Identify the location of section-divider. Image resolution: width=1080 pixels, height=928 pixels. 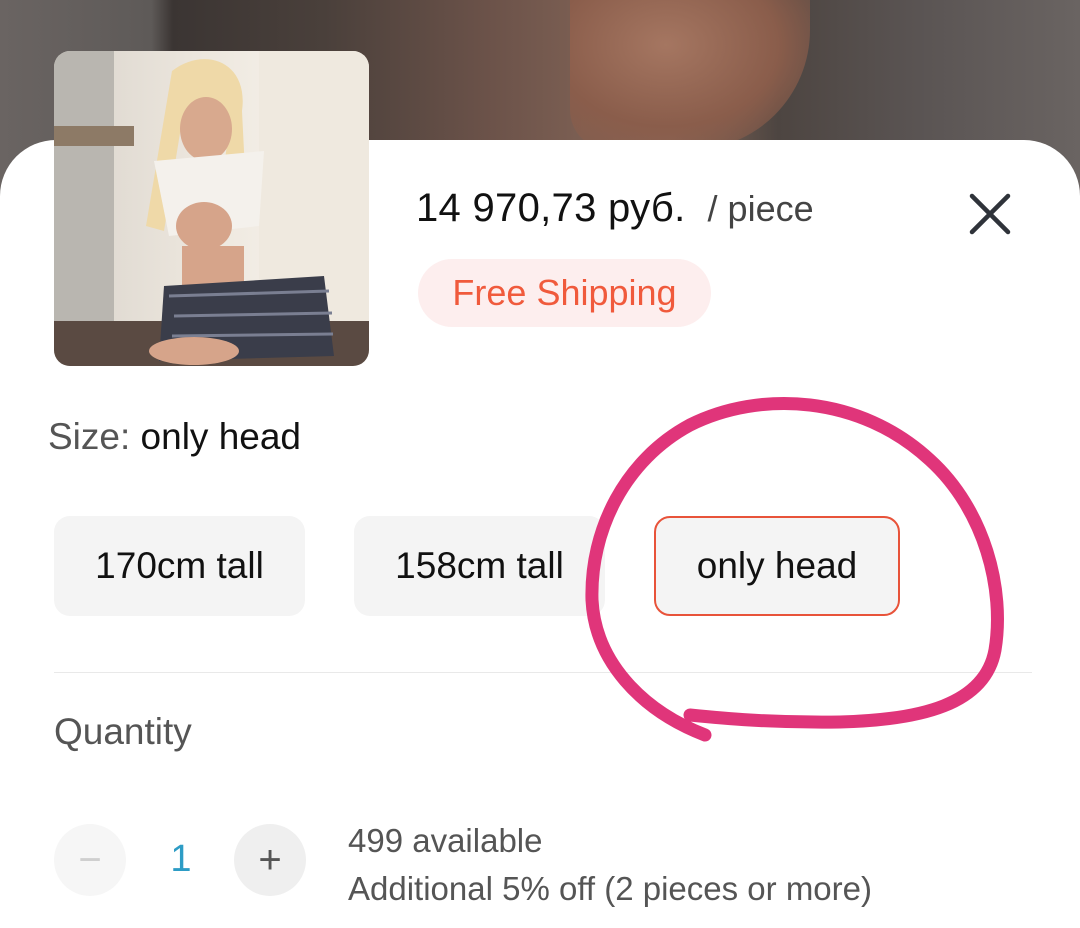
(543, 672).